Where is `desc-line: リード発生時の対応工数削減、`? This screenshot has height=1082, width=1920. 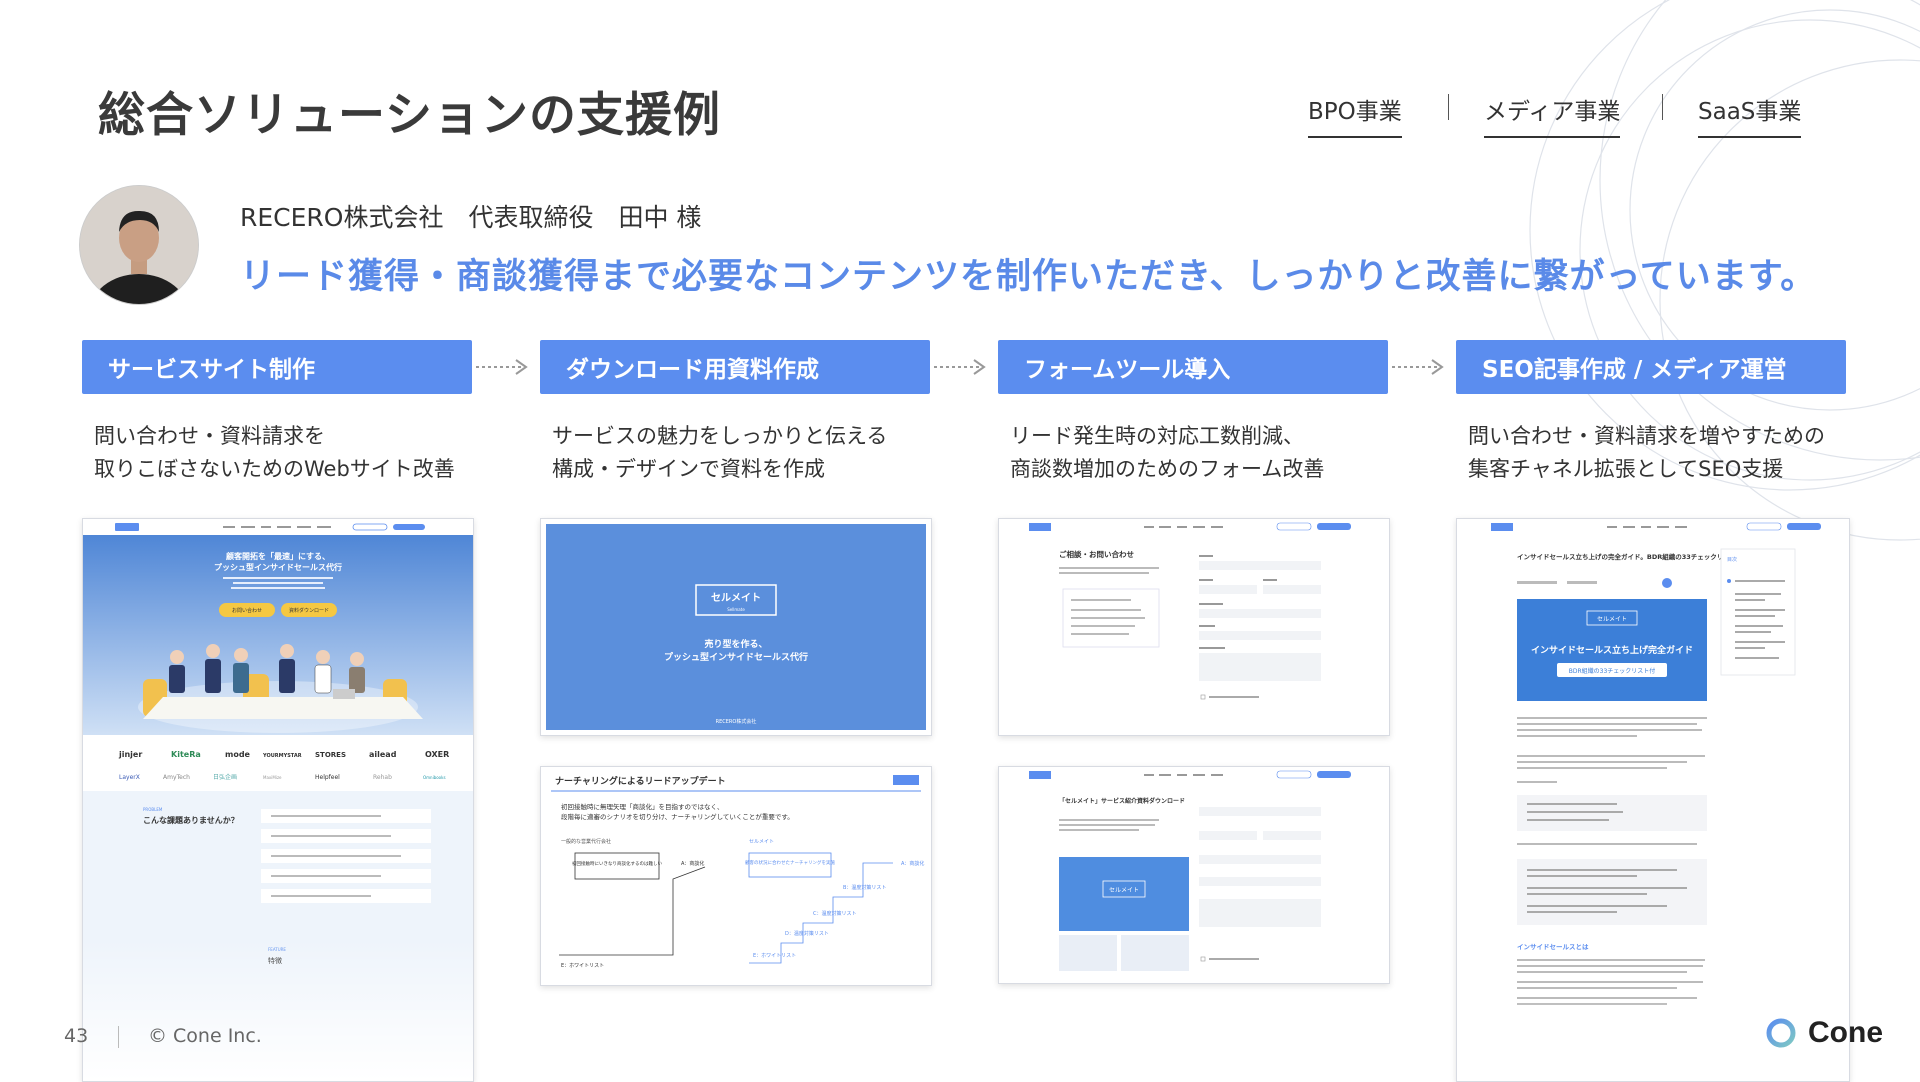
desc-line: リード発生時の対応工数削減、 is located at coordinates (1157, 436).